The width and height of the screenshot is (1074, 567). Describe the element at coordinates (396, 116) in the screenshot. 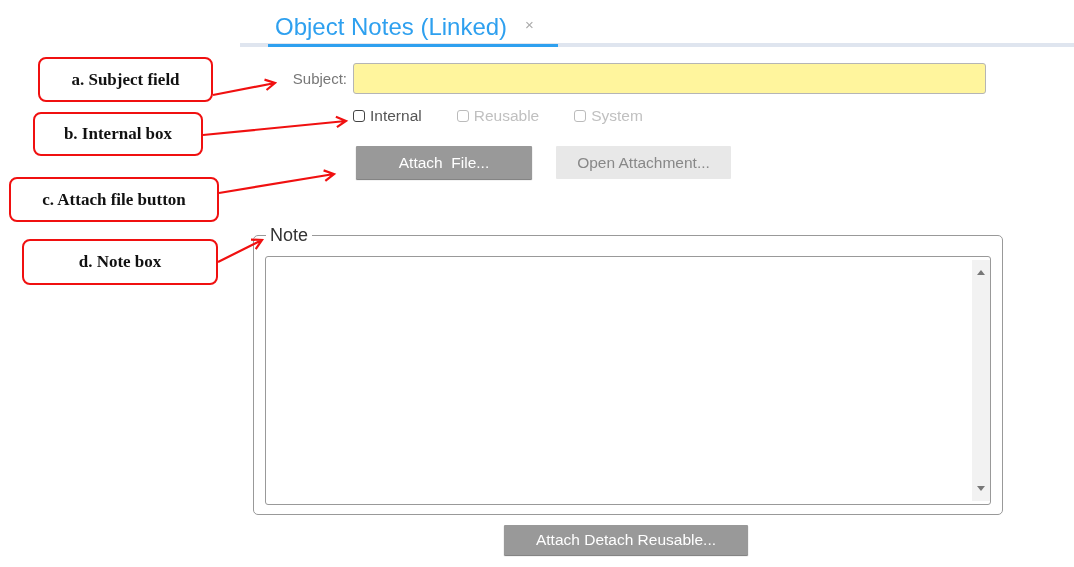

I see `checkbox-label: Internal` at that location.